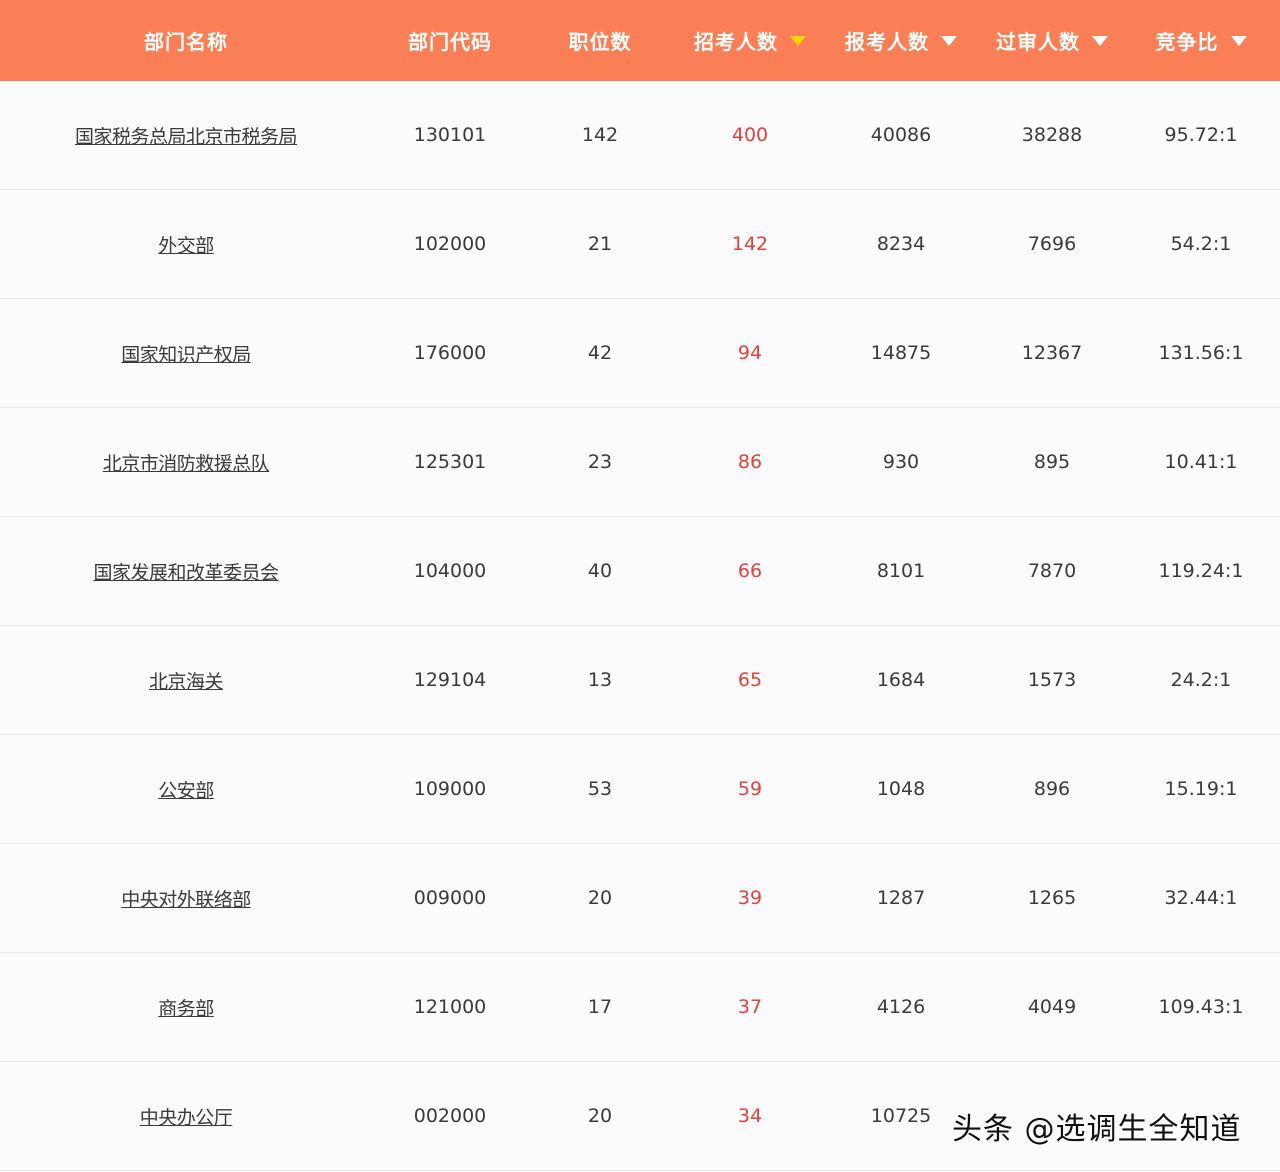 The height and width of the screenshot is (1172, 1280). What do you see at coordinates (1201, 353) in the screenshot?
I see `competition-ratio: 131.56:1` at bounding box center [1201, 353].